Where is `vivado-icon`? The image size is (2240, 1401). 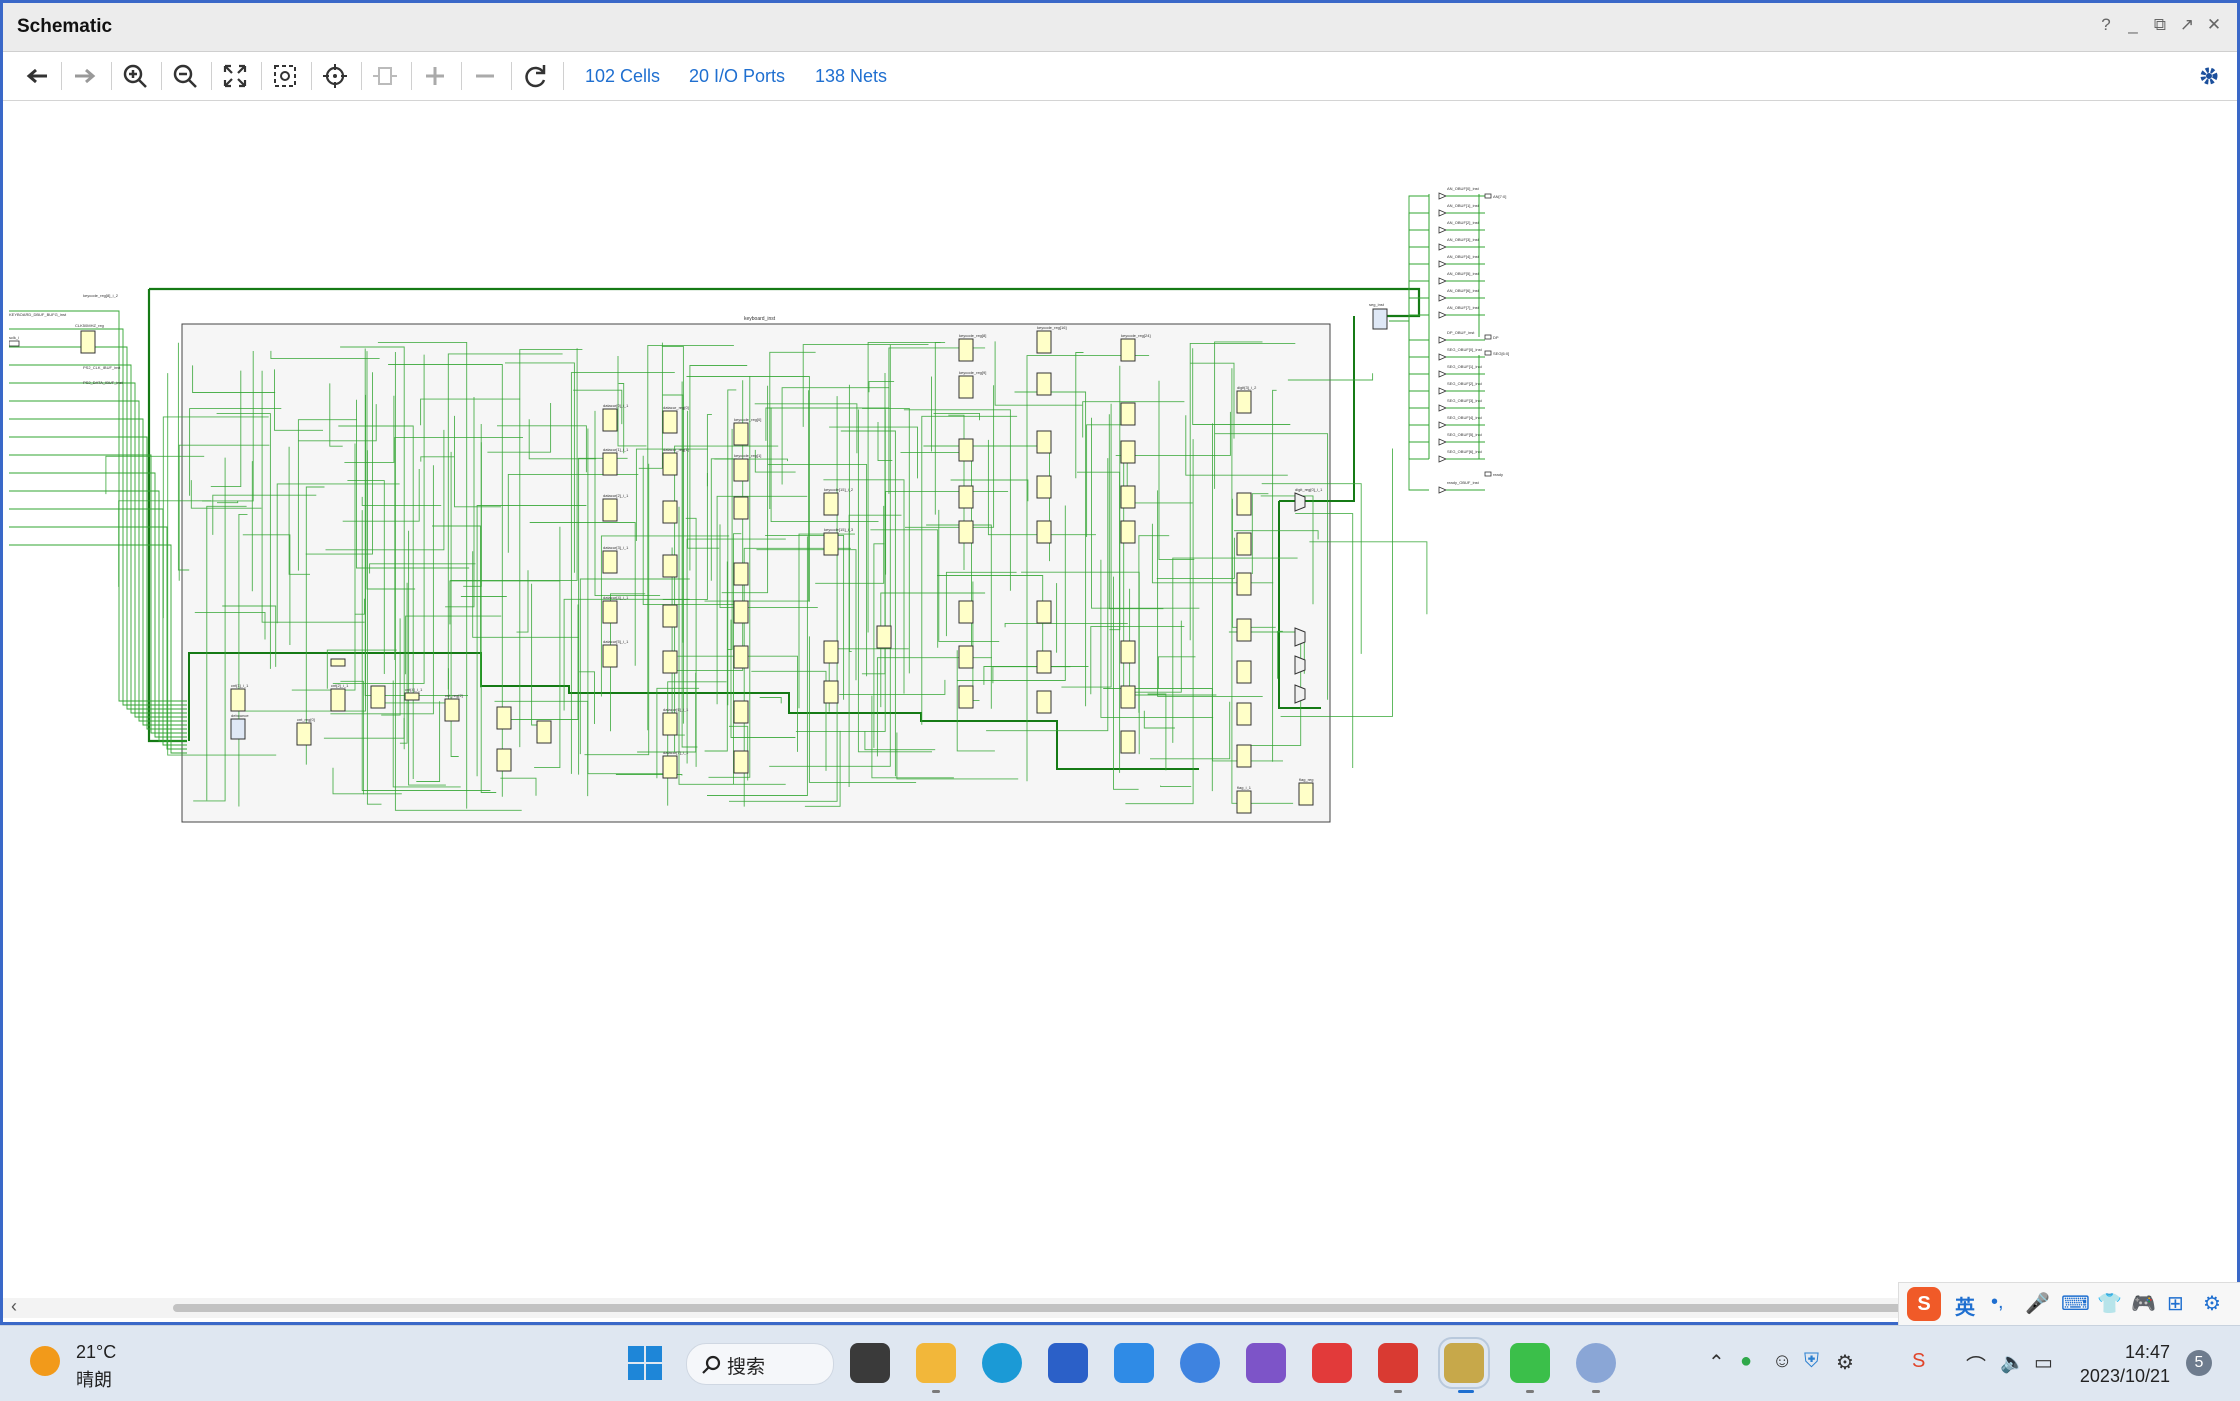
vivado-icon is located at coordinates (1464, 1363).